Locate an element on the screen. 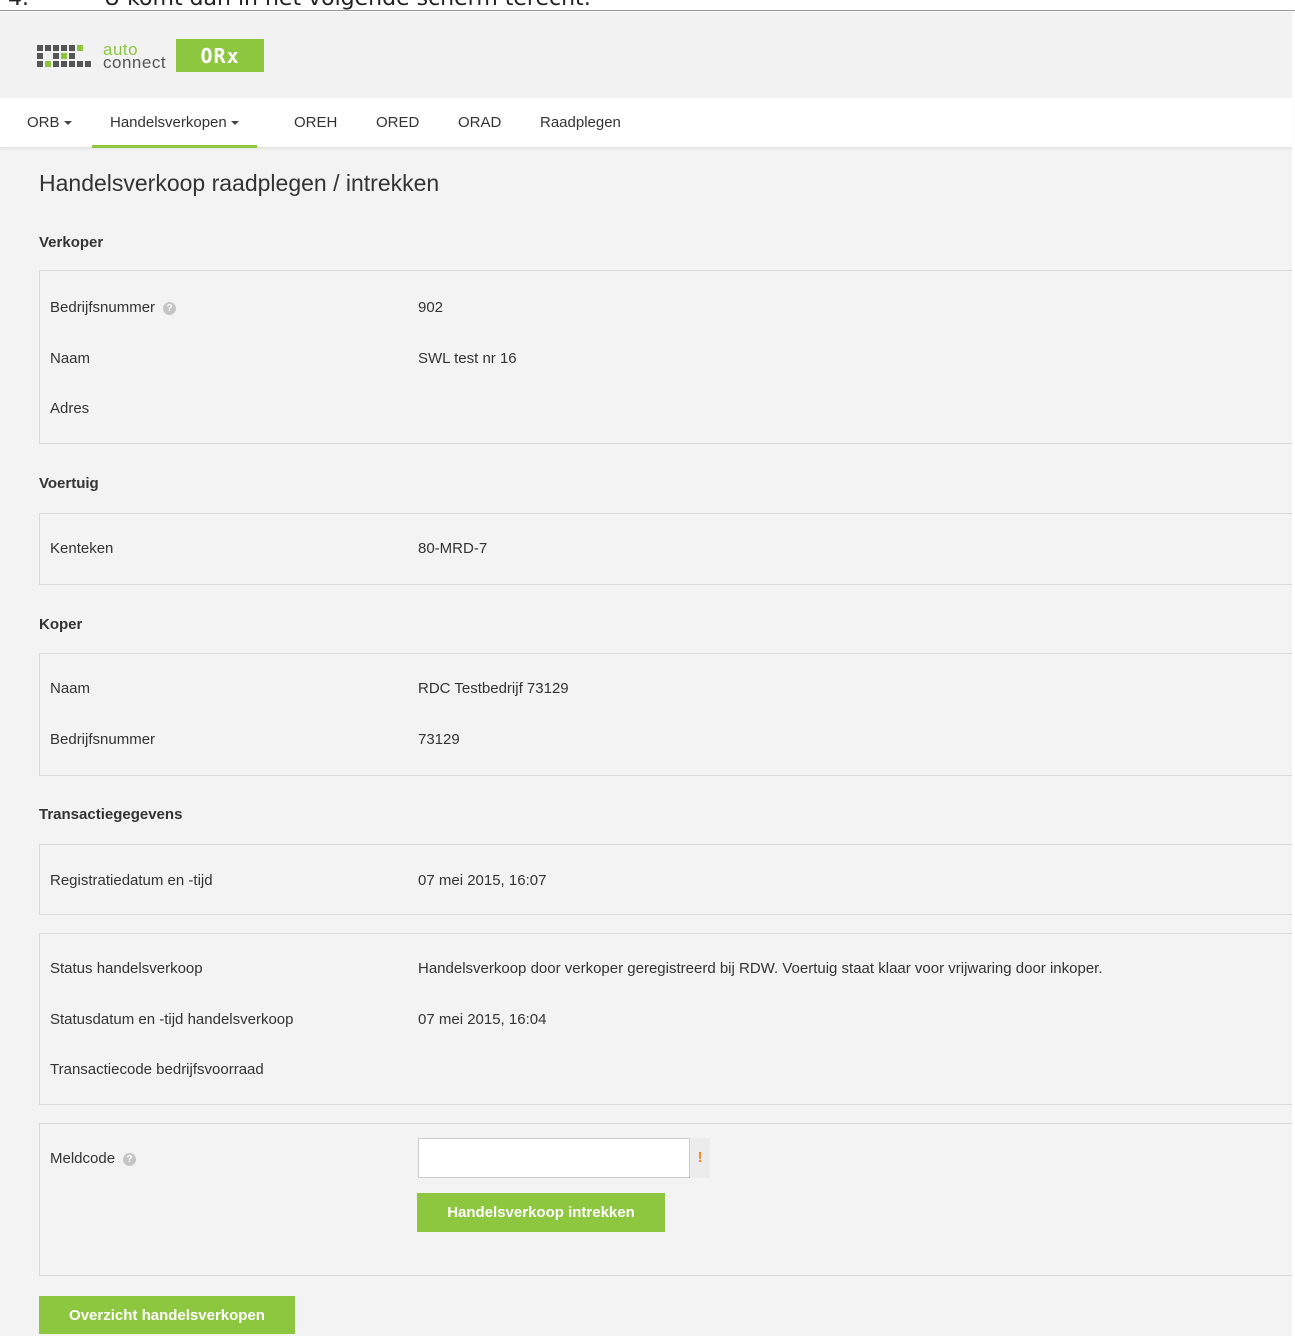 The image size is (1295, 1336). nav-label: OREH is located at coordinates (316, 122).